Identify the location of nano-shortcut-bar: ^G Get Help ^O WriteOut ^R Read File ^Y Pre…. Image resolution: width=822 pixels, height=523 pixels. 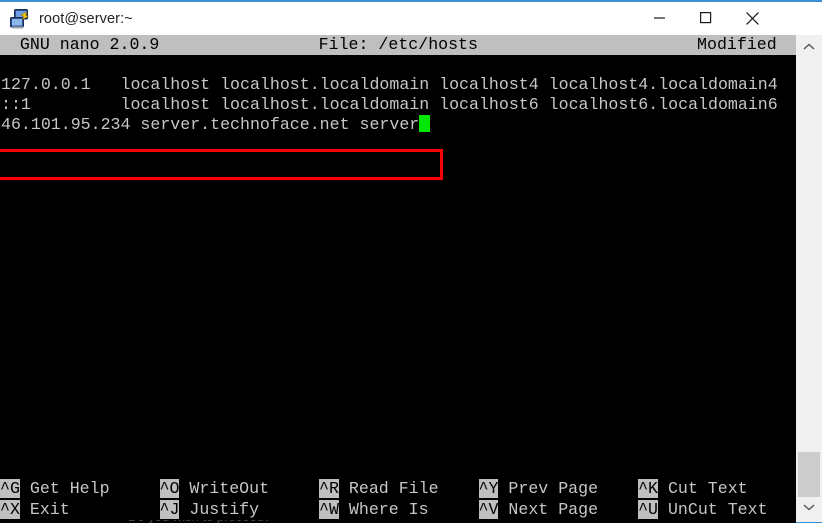
(398, 499).